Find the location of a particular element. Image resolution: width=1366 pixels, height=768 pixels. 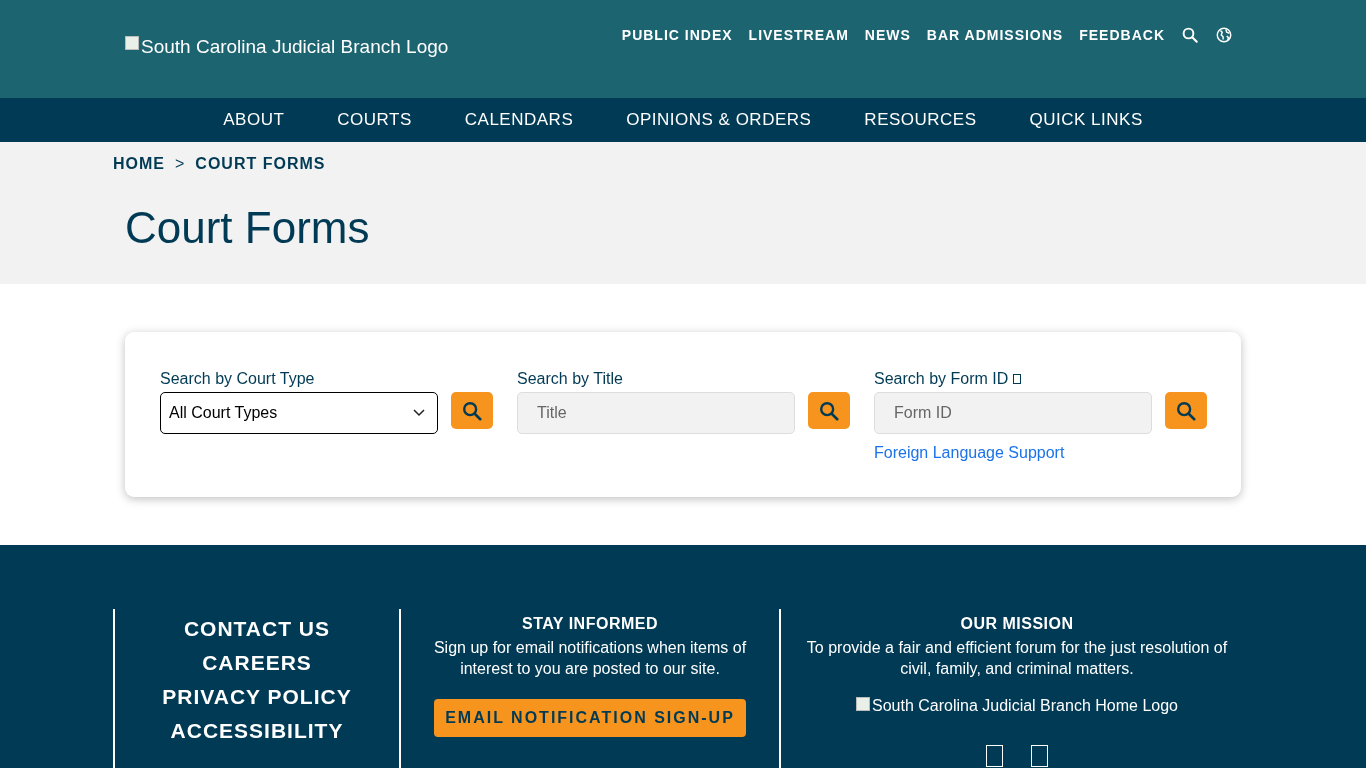

nav-link: CALENDARS is located at coordinates (519, 120).